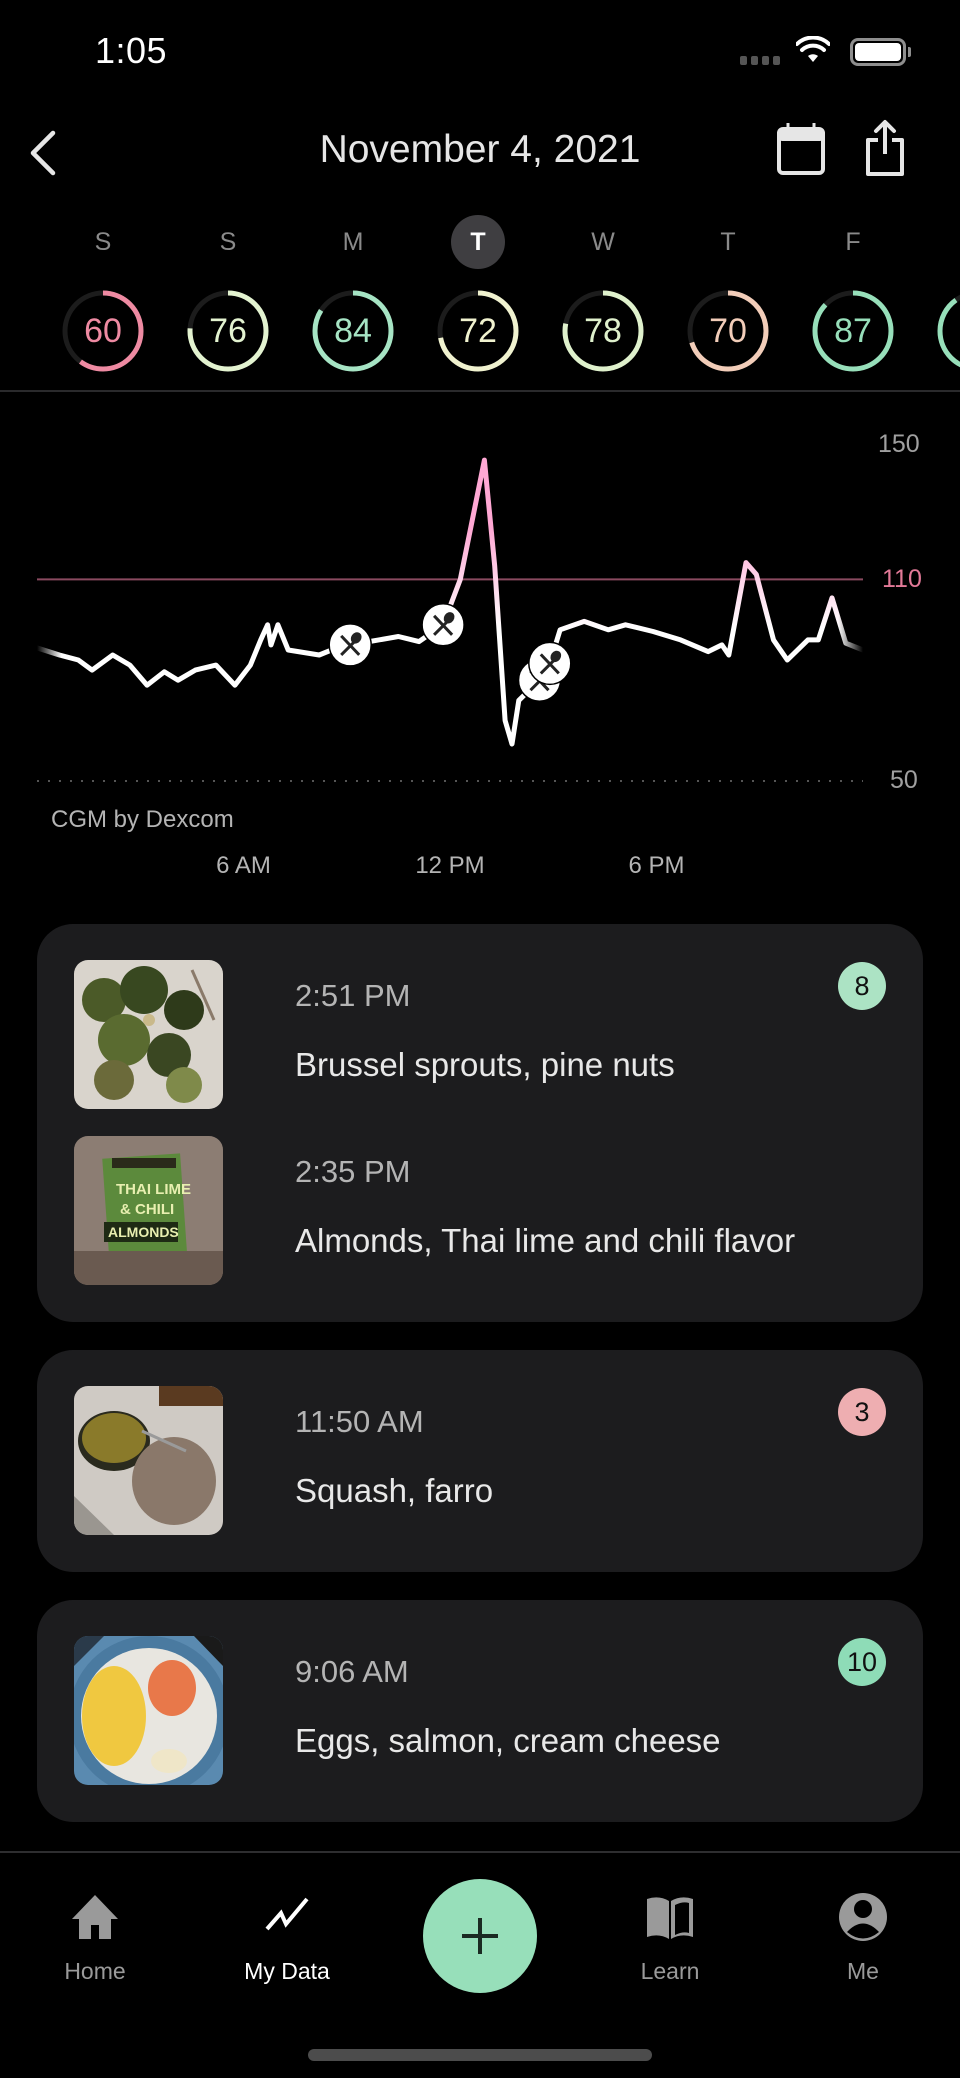  I want to click on day-item: T 72, so click(478, 295).